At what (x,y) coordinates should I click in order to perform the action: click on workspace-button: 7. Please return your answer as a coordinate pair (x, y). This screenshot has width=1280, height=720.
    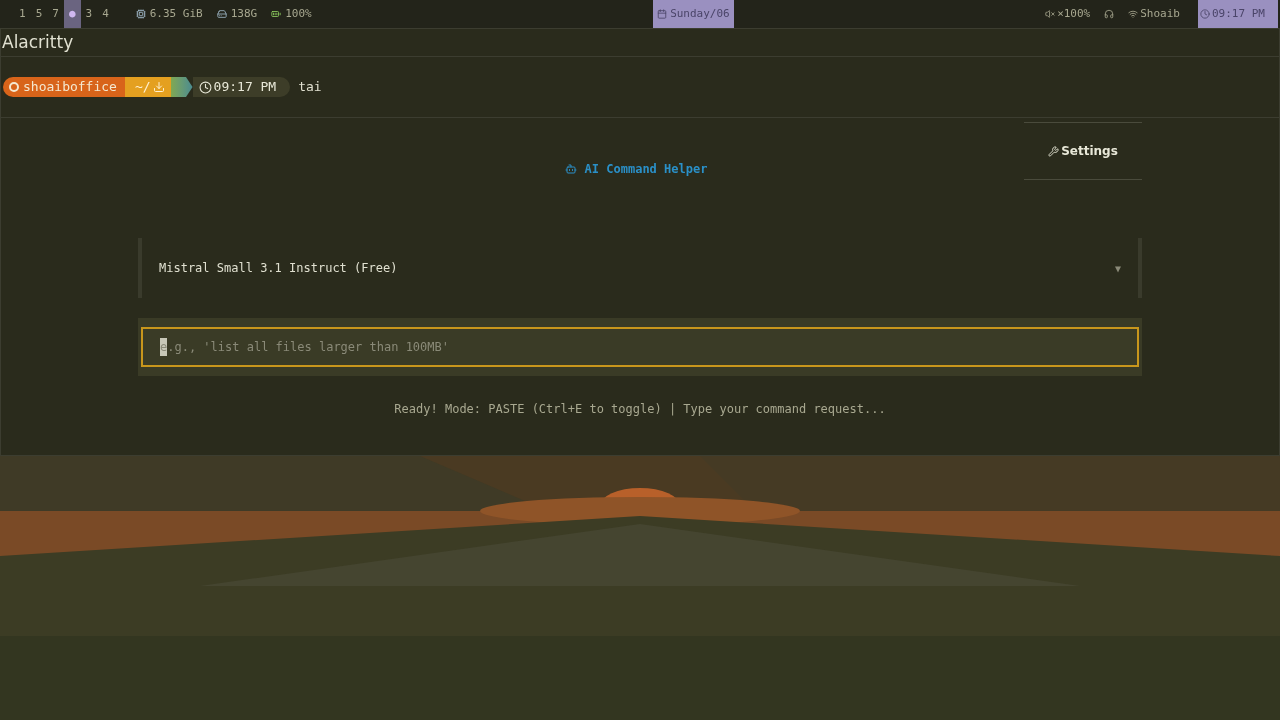
    Looking at the image, I should click on (55, 14).